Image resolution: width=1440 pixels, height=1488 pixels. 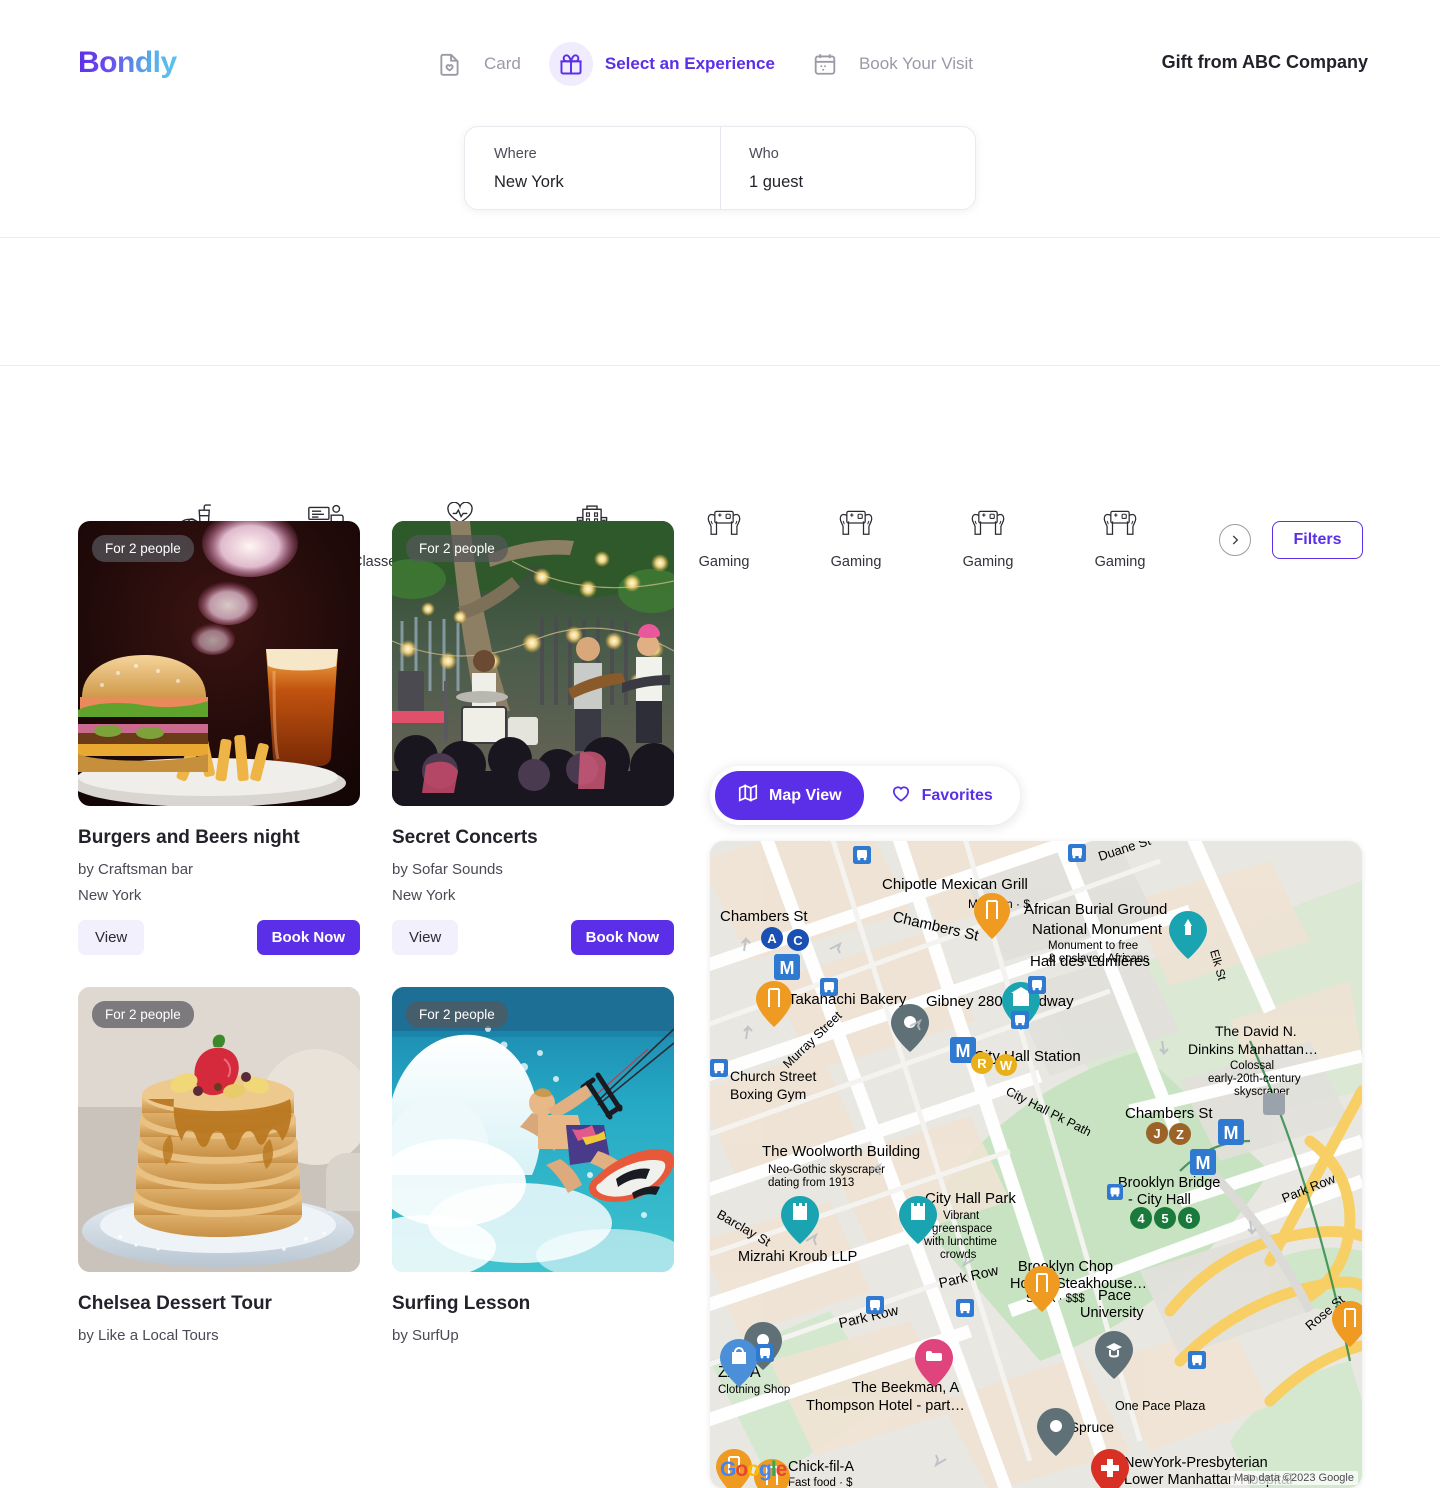 What do you see at coordinates (955, 884) in the screenshot?
I see `map-label-chipotle: Chipotle Mexican Grill` at bounding box center [955, 884].